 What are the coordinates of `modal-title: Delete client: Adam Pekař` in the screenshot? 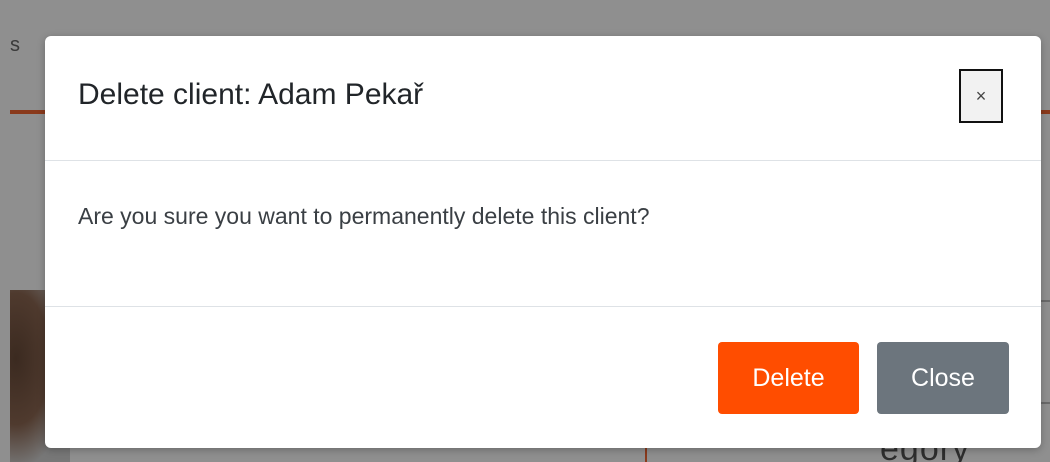 It's located at (251, 94).